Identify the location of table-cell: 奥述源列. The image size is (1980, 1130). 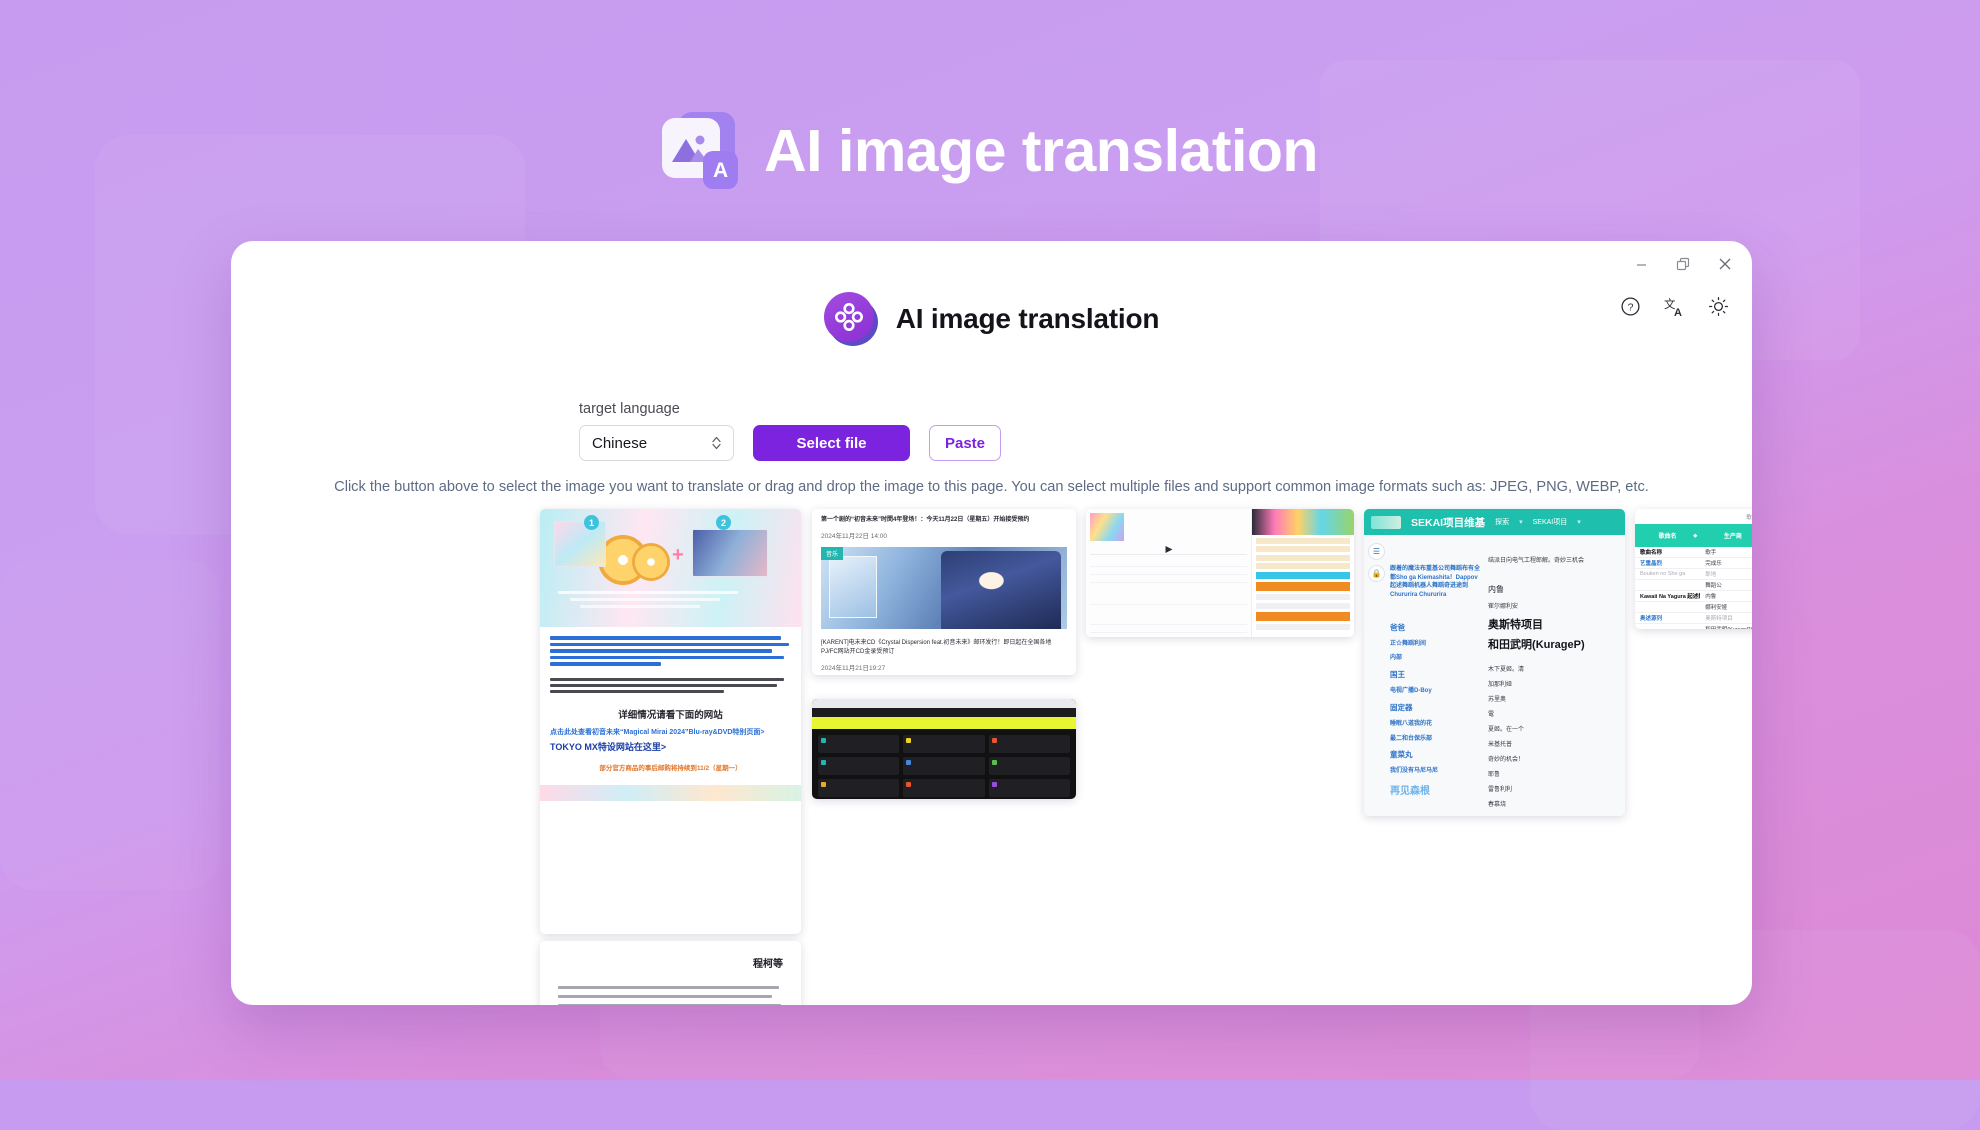
(1651, 619).